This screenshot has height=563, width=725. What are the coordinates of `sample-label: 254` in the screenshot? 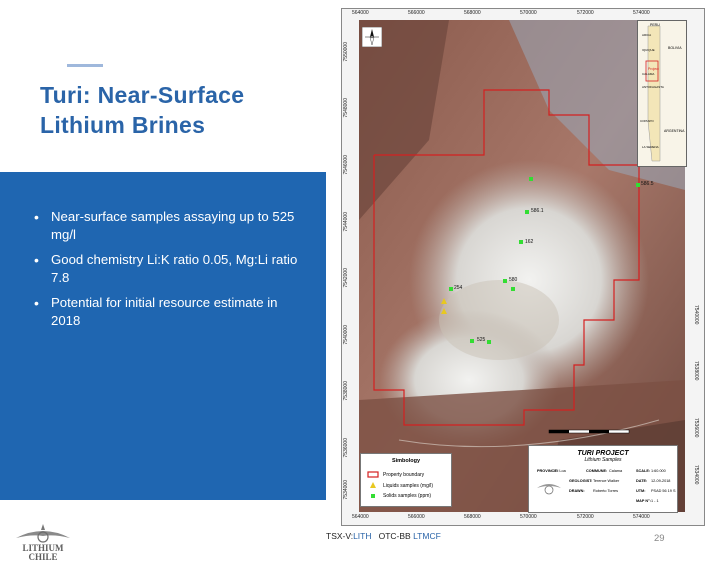 It's located at (458, 288).